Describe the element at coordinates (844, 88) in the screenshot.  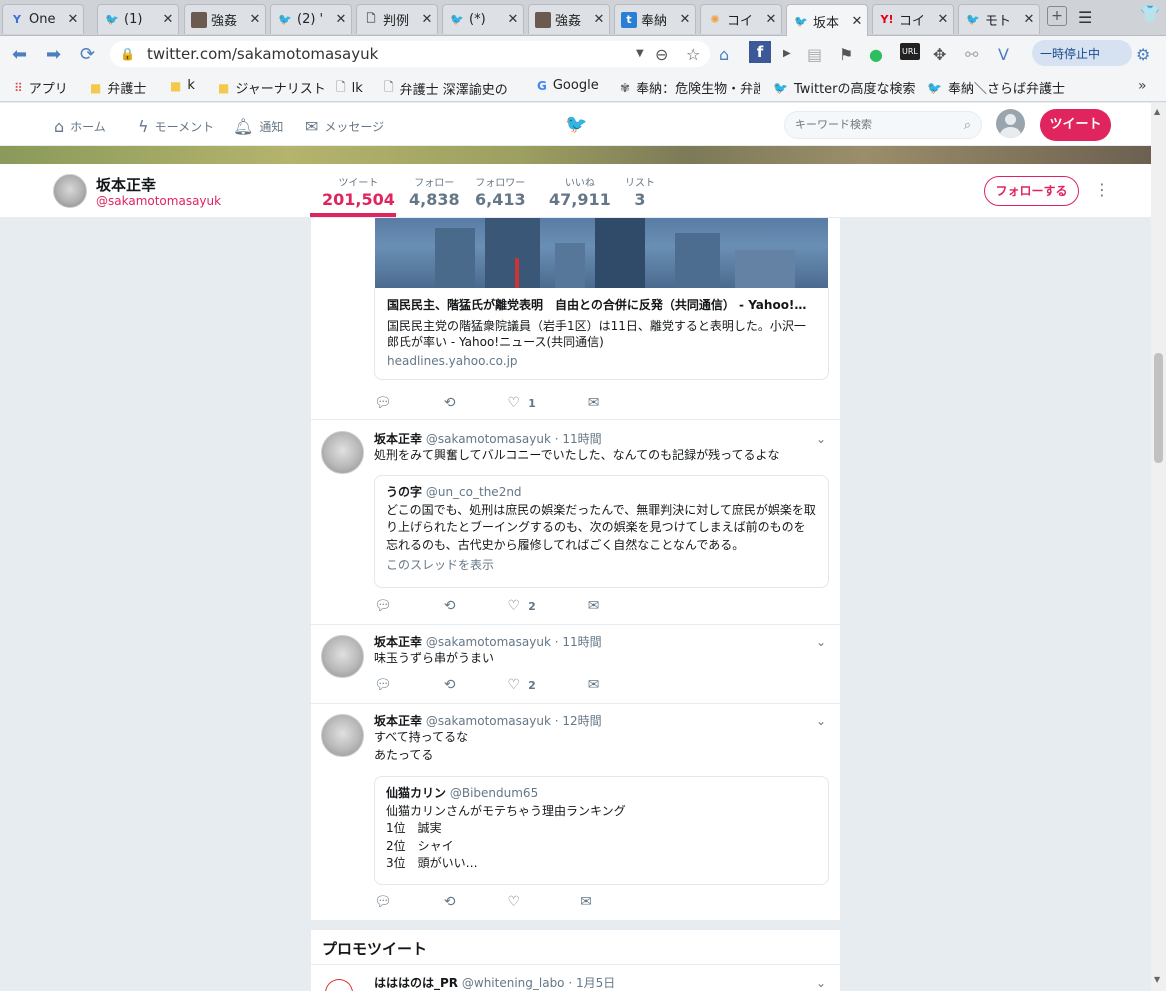
I see `bookmark-item: 🐦 Twitterの高度な検索` at that location.